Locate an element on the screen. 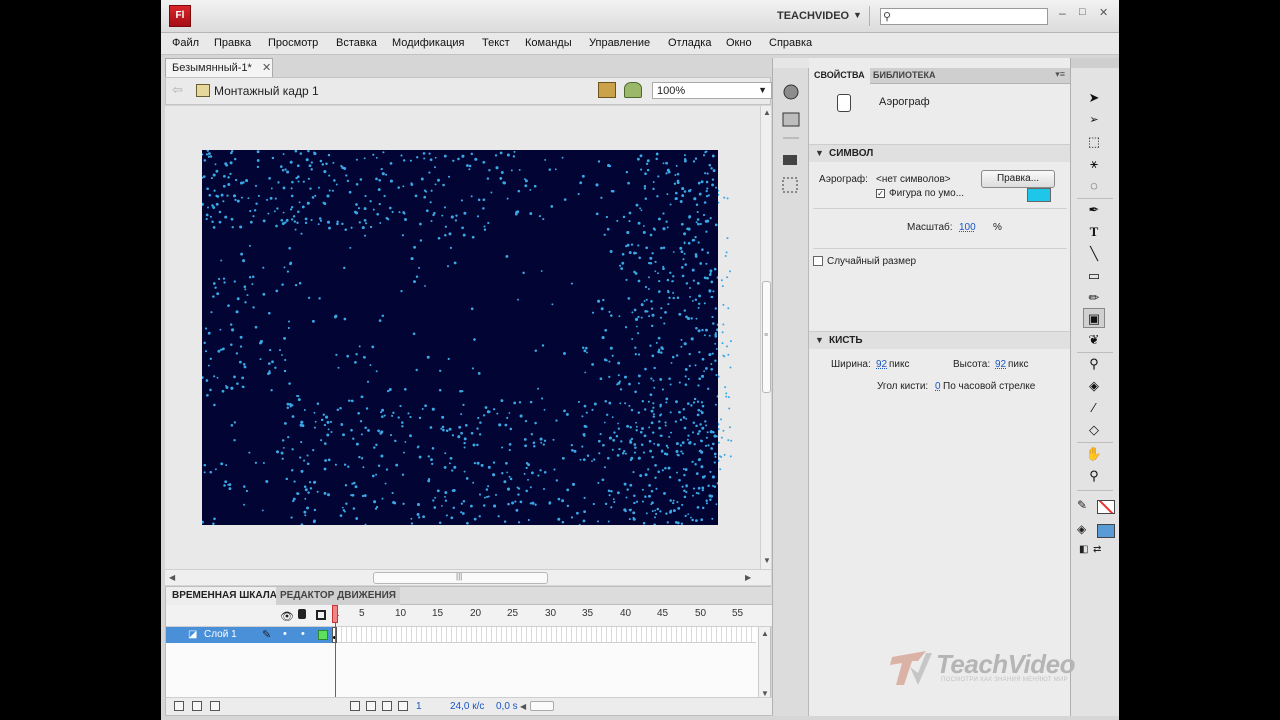  tab-properties: СВОЙСТВА is located at coordinates (839, 76).